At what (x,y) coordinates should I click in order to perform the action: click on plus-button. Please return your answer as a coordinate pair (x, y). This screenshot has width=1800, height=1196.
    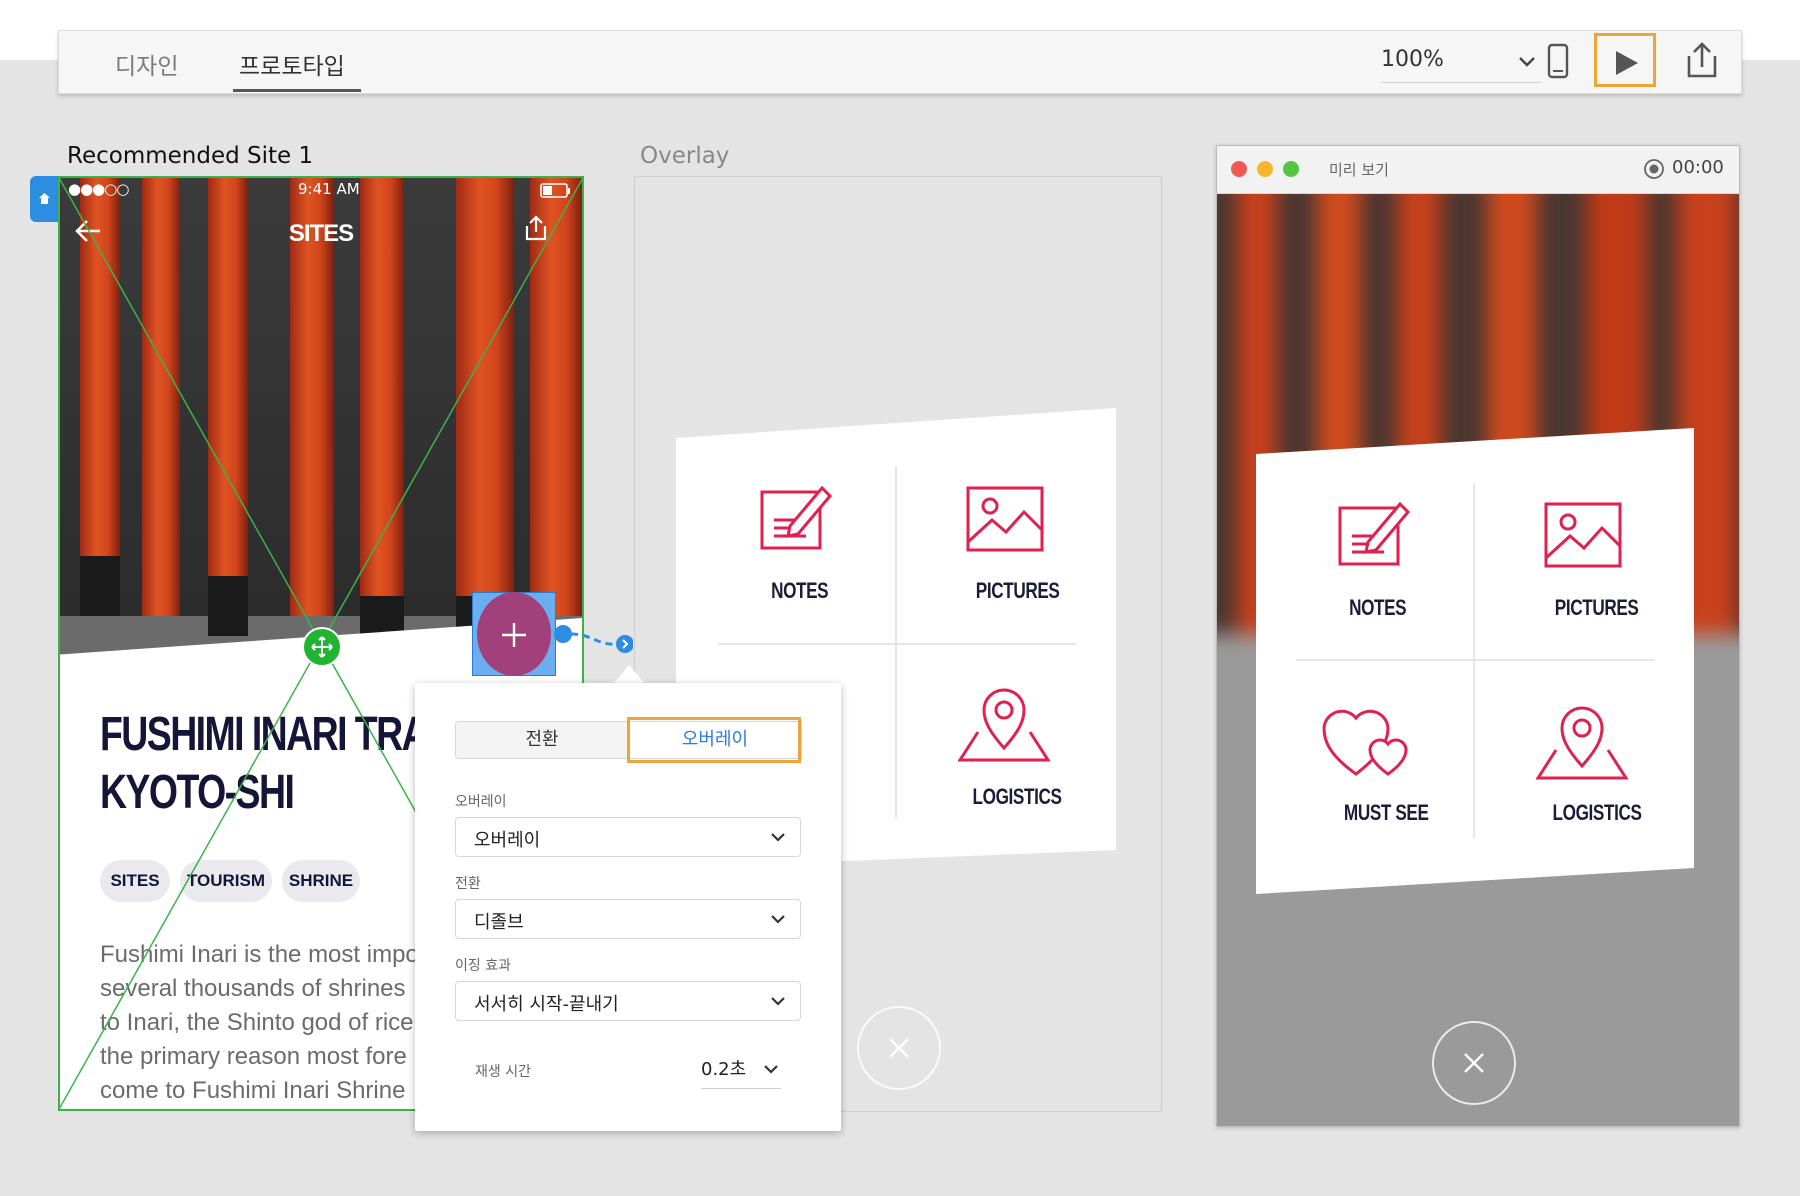
    Looking at the image, I should click on (514, 634).